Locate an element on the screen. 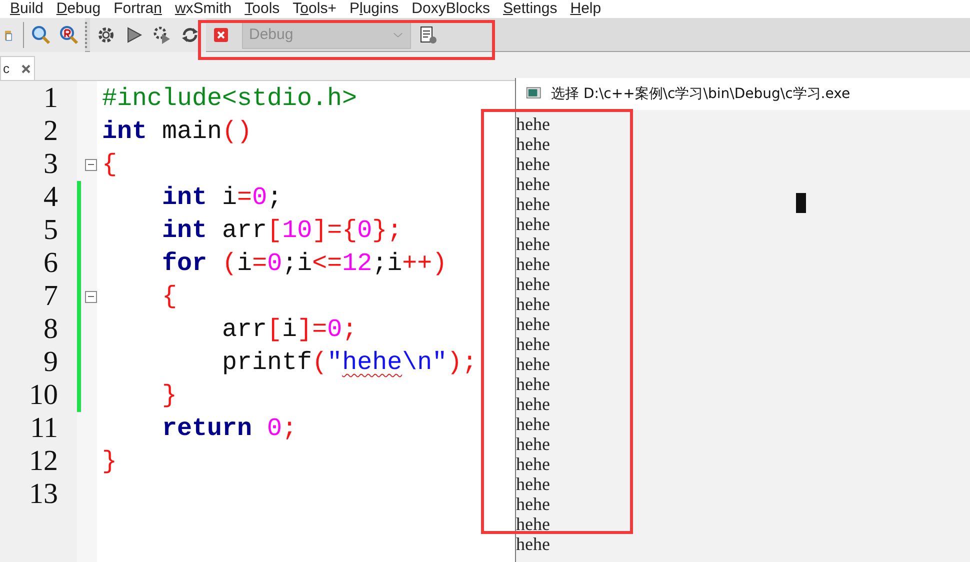 Image resolution: width=970 pixels, height=562 pixels. replace-button is located at coordinates (69, 35).